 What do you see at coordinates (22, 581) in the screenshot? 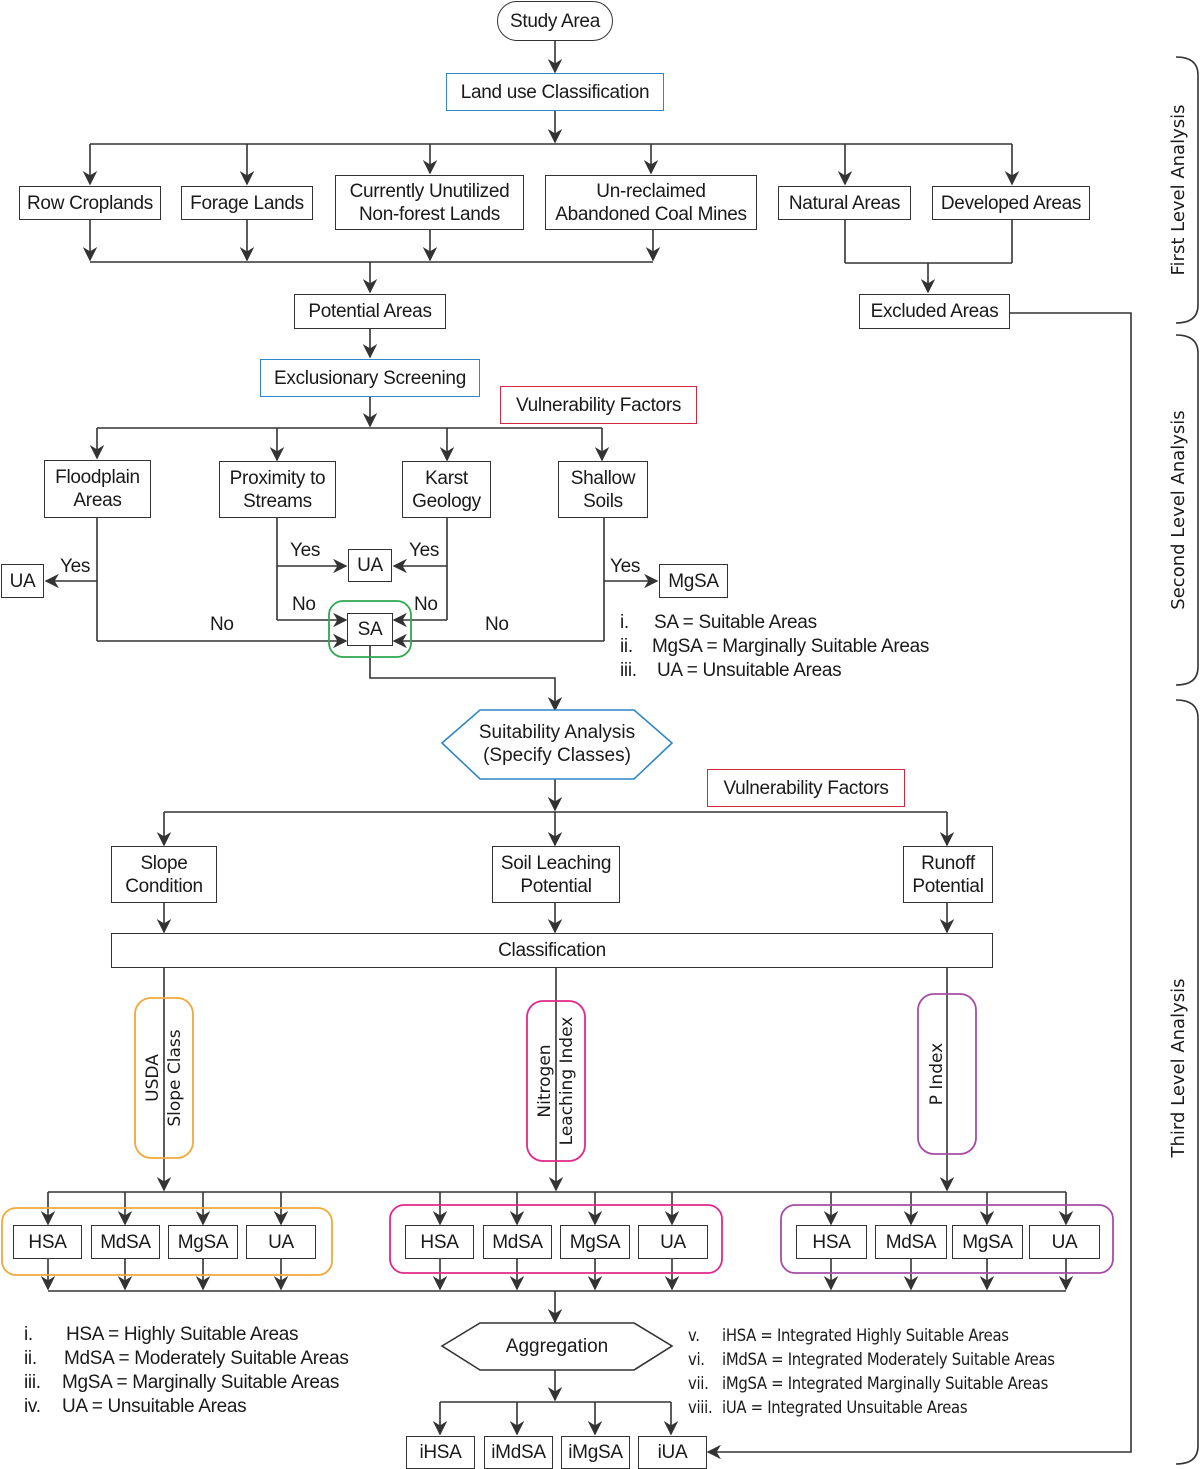
I see `ua-left-label: UA` at bounding box center [22, 581].